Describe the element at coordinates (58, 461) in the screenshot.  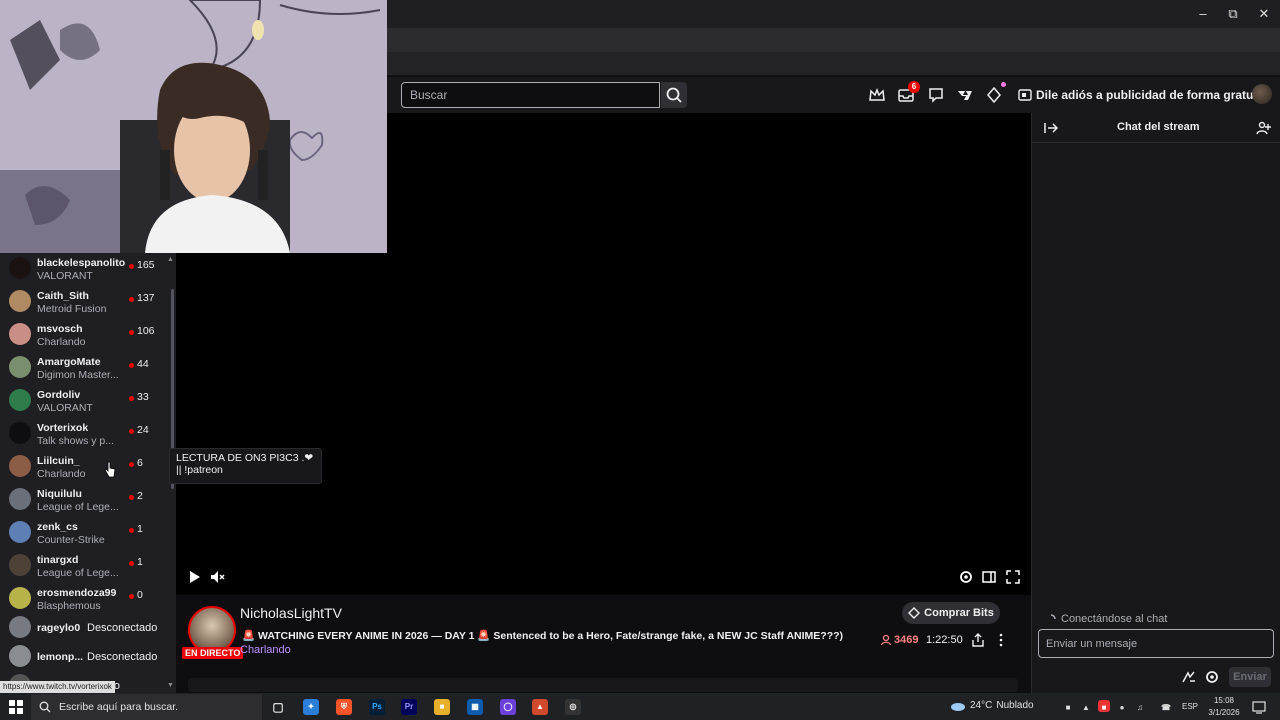
I see `channel-name: Liilcuin_` at that location.